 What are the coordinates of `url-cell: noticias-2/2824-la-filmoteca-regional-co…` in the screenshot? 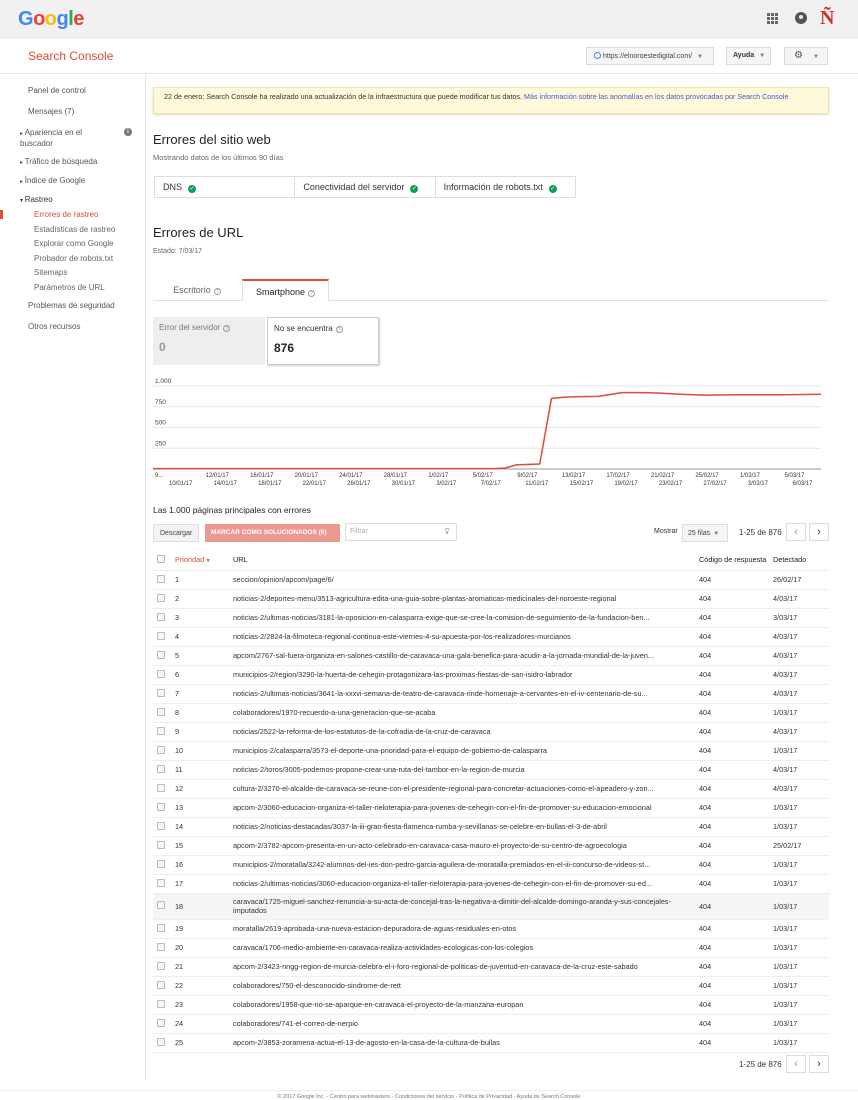 It's located at (466, 637).